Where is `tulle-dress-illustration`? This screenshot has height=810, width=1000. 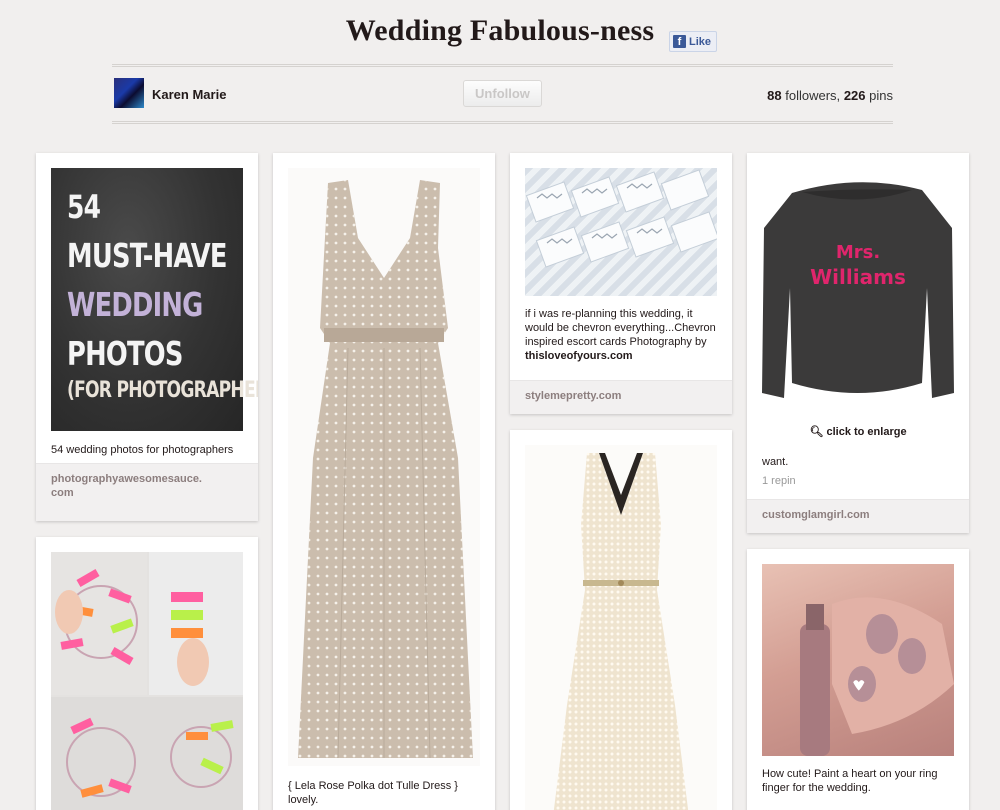 tulle-dress-illustration is located at coordinates (385, 469).